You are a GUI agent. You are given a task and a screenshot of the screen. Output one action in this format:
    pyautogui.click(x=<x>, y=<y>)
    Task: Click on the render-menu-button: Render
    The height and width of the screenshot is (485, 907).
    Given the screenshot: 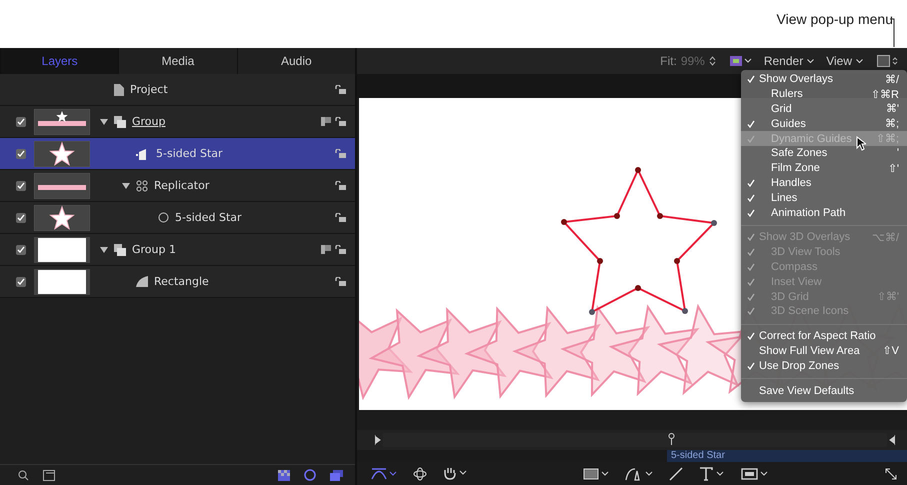 What is the action you would take?
    pyautogui.click(x=780, y=61)
    